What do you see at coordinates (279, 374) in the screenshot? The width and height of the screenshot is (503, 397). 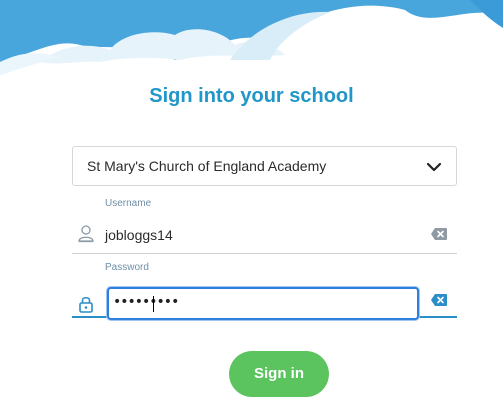 I see `sign-in-button: Sign in` at bounding box center [279, 374].